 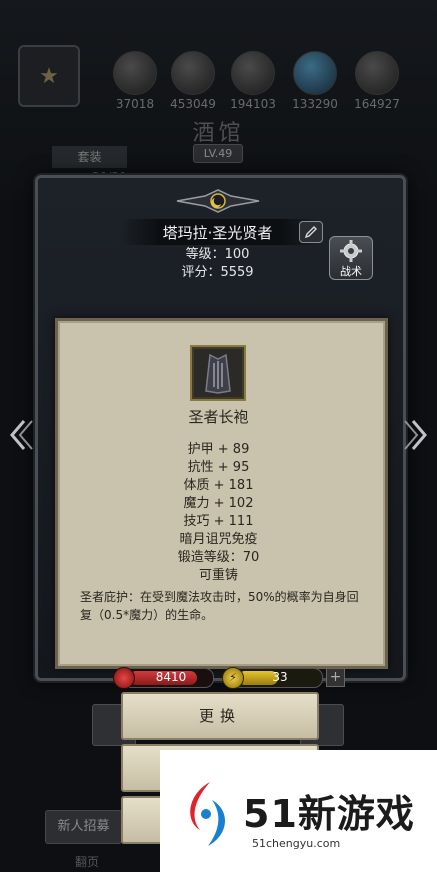 I want to click on resource-bar: ★ 37018 453049 194103 133290 164927, so click(x=218, y=80).